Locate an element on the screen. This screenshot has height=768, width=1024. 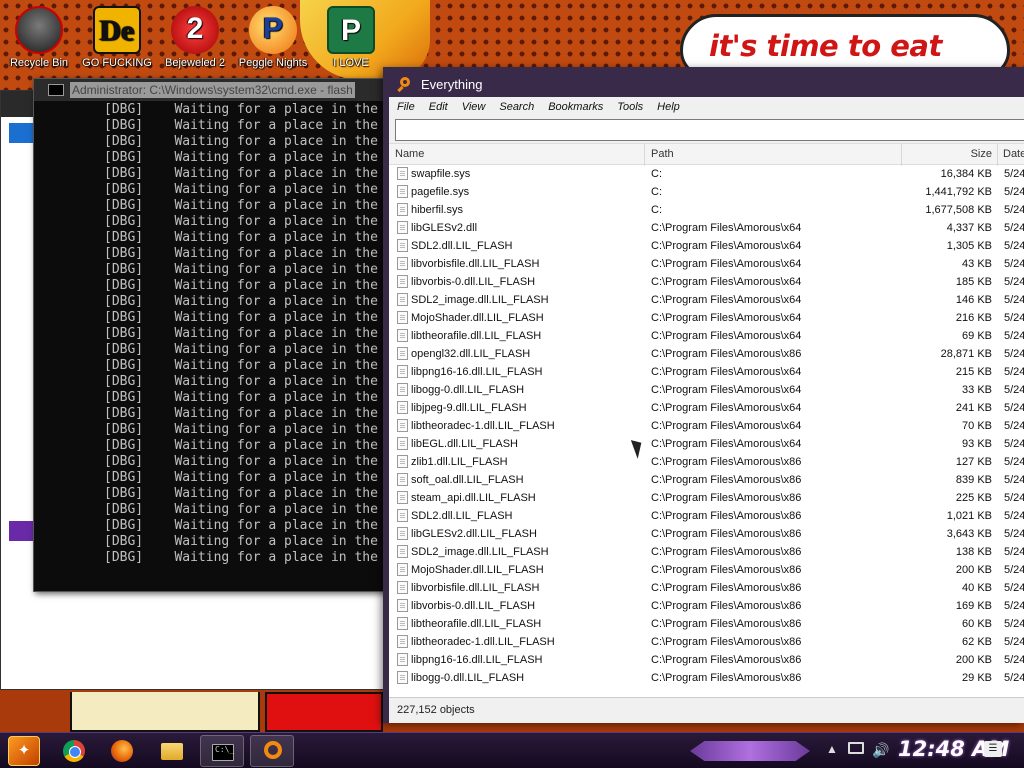
search-bar is located at coordinates (706, 130).